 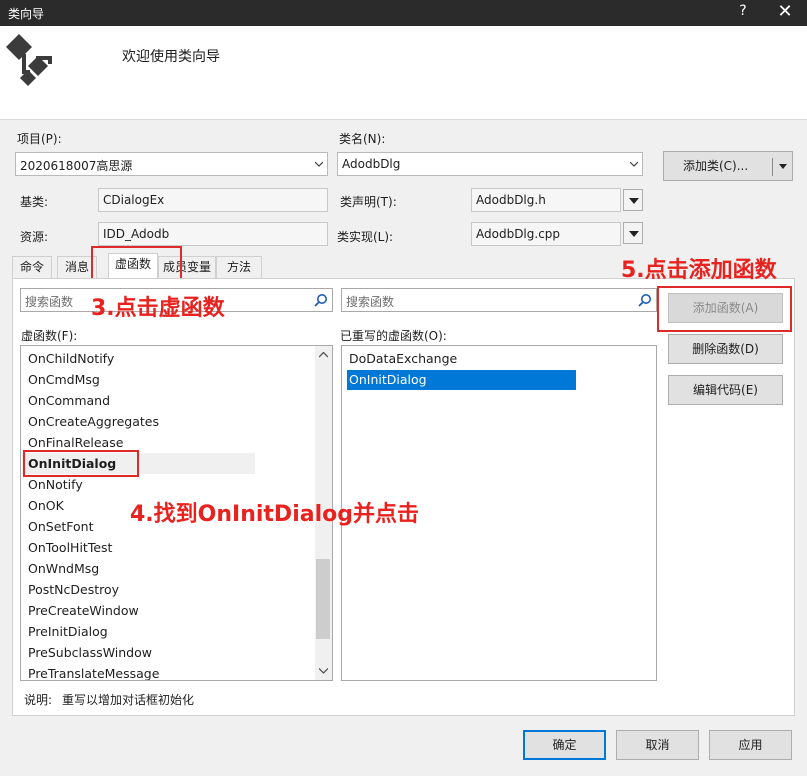 What do you see at coordinates (274, 514) in the screenshot?
I see `annotation-step4: 4.找到OnInitDialog并点击` at bounding box center [274, 514].